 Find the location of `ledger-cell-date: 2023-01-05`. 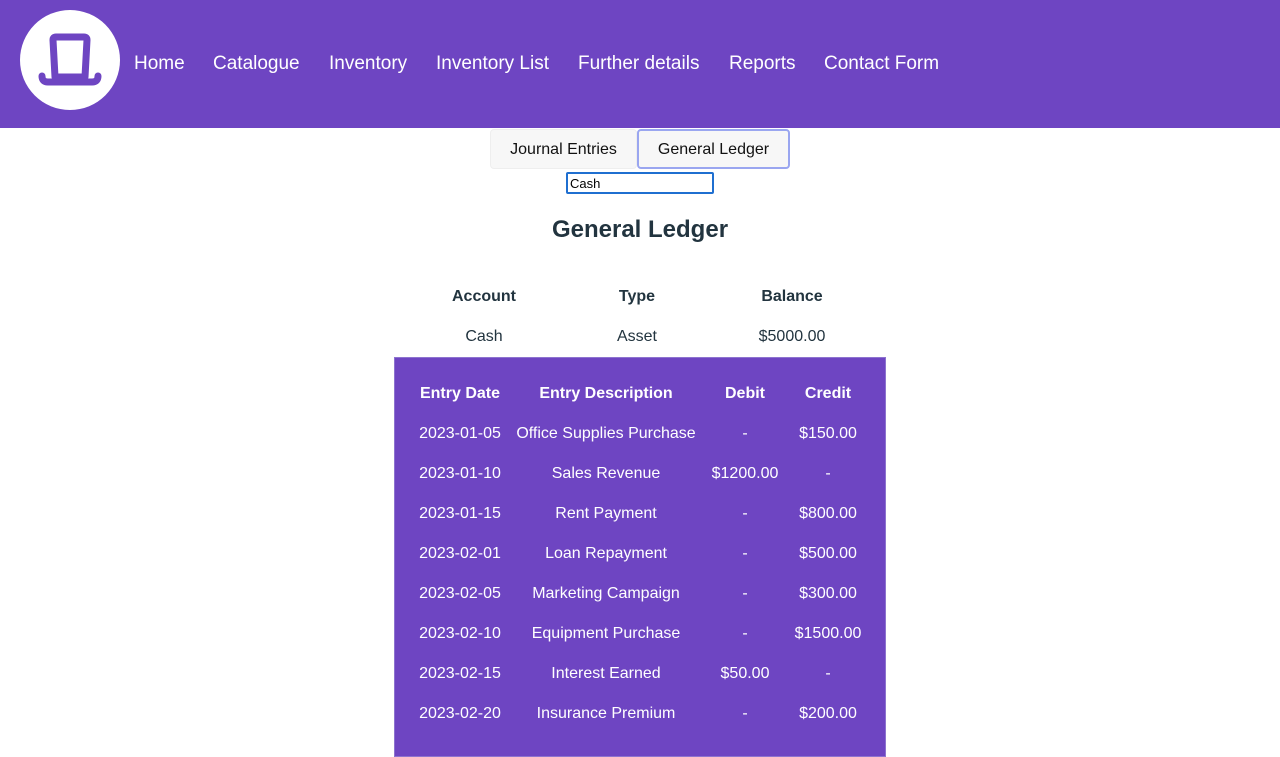

ledger-cell-date: 2023-01-05 is located at coordinates (460, 433).